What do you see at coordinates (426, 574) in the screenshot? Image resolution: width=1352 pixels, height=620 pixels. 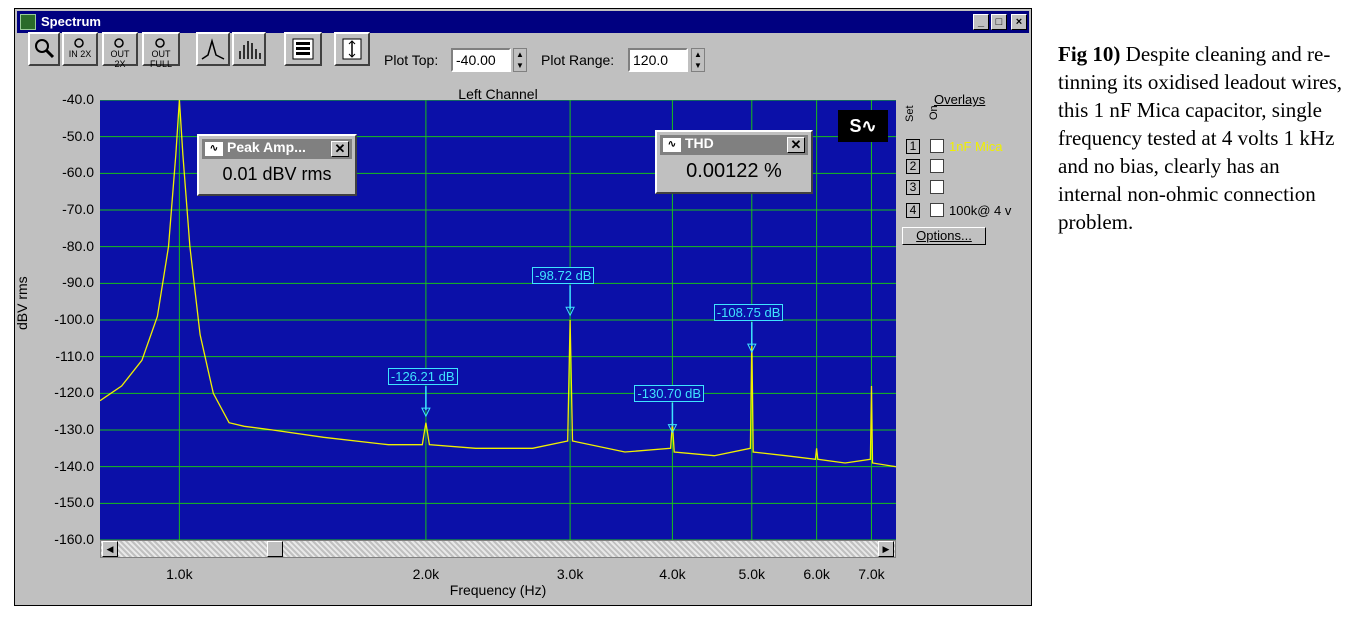 I see `x-tick-label: 2.0k` at bounding box center [426, 574].